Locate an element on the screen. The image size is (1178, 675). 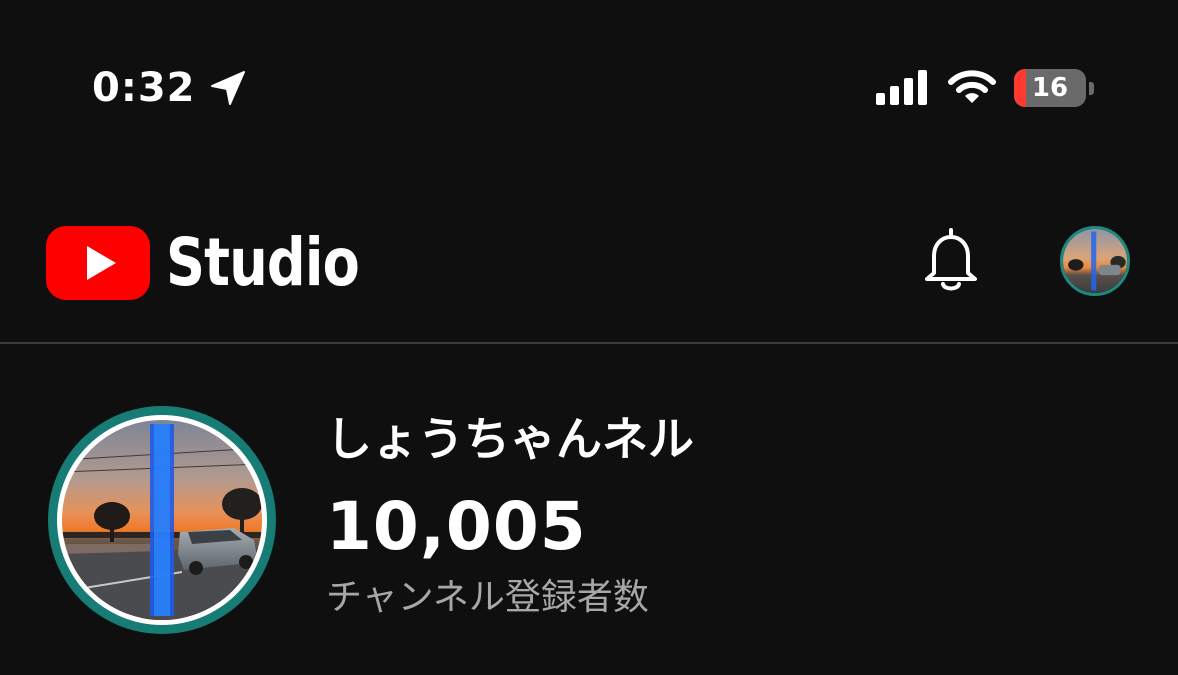
cellular-signal-icon is located at coordinates (901, 87).